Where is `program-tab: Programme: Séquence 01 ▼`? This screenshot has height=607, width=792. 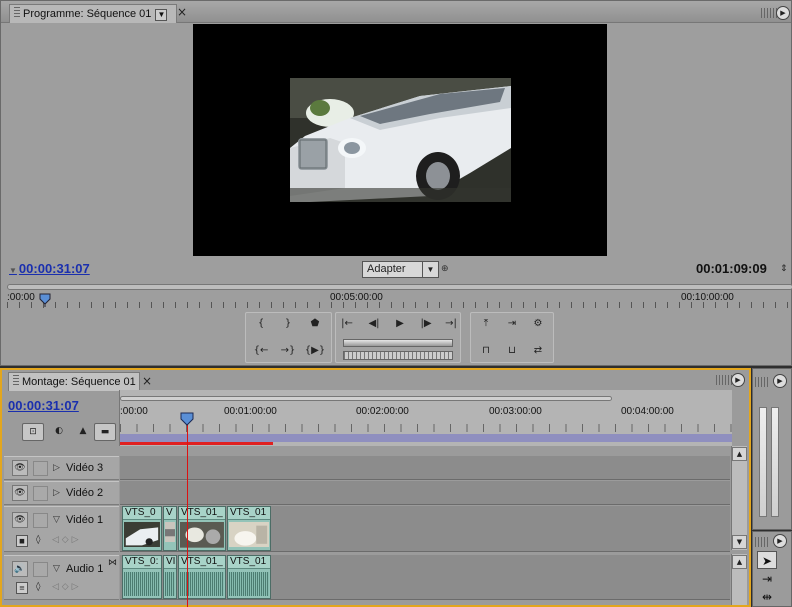 program-tab: Programme: Séquence 01 ▼ is located at coordinates (93, 13).